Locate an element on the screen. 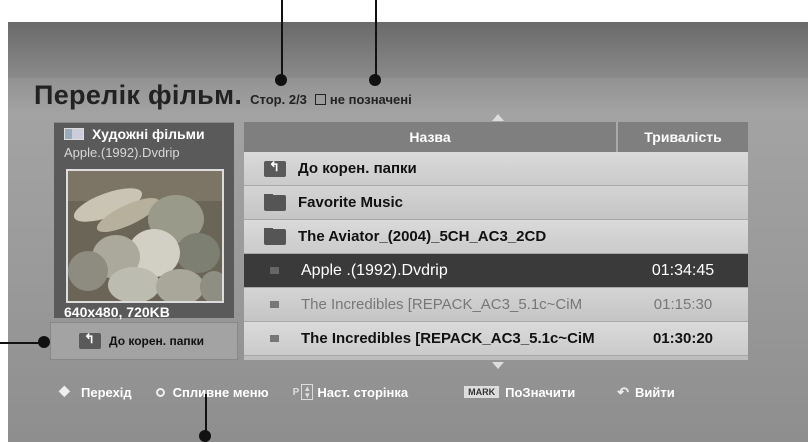  navigate-hint: Перехід is located at coordinates (91, 391).